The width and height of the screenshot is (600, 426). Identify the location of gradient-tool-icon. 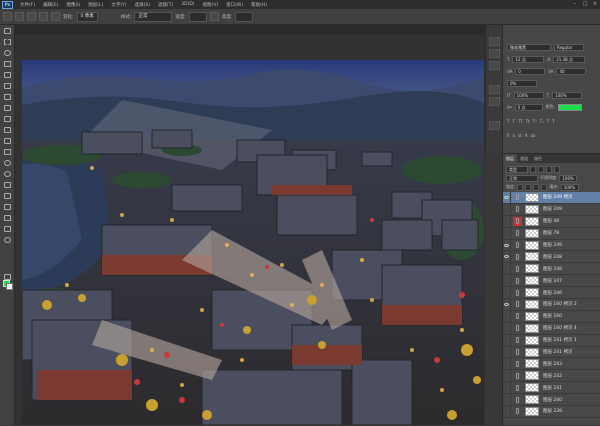
(7, 152).